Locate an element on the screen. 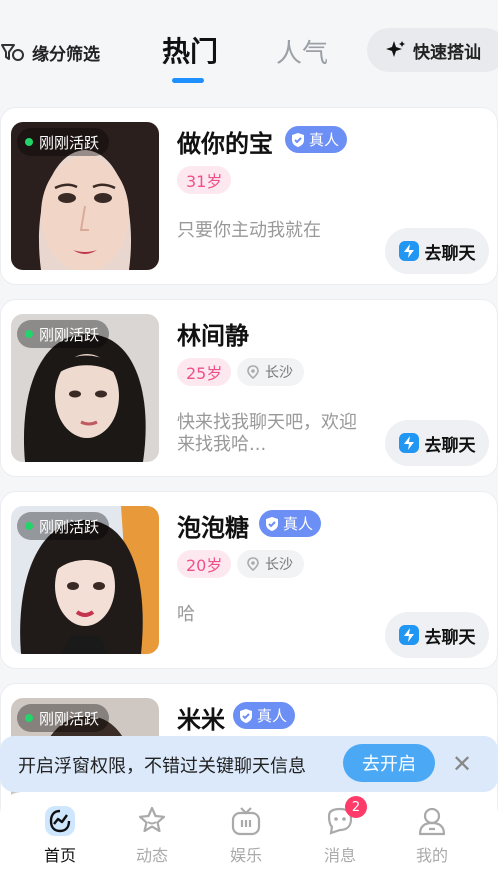  floating-window-permission-banner: 开启浮窗权限，不错过关键聊天信息 去开启 ✕ is located at coordinates (249, 764).